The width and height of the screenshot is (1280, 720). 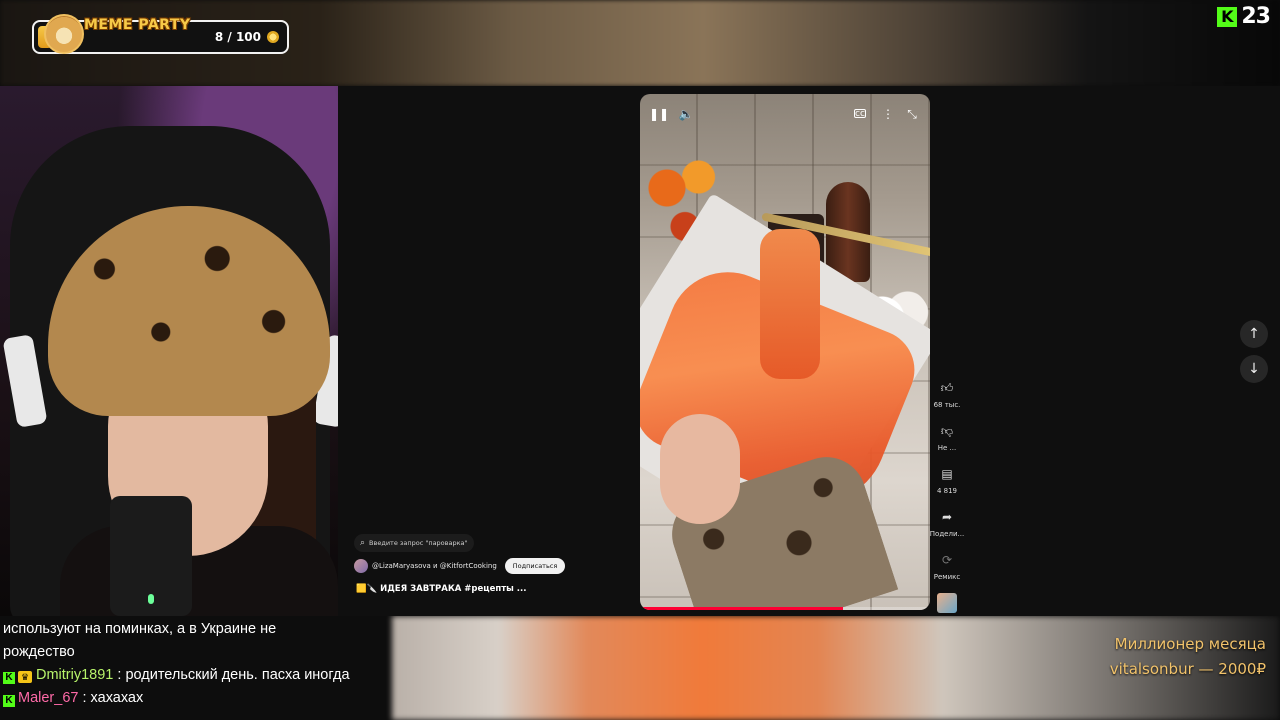 What do you see at coordinates (1190, 644) in the screenshot?
I see `millionaire-title: Миллионер месяца` at bounding box center [1190, 644].